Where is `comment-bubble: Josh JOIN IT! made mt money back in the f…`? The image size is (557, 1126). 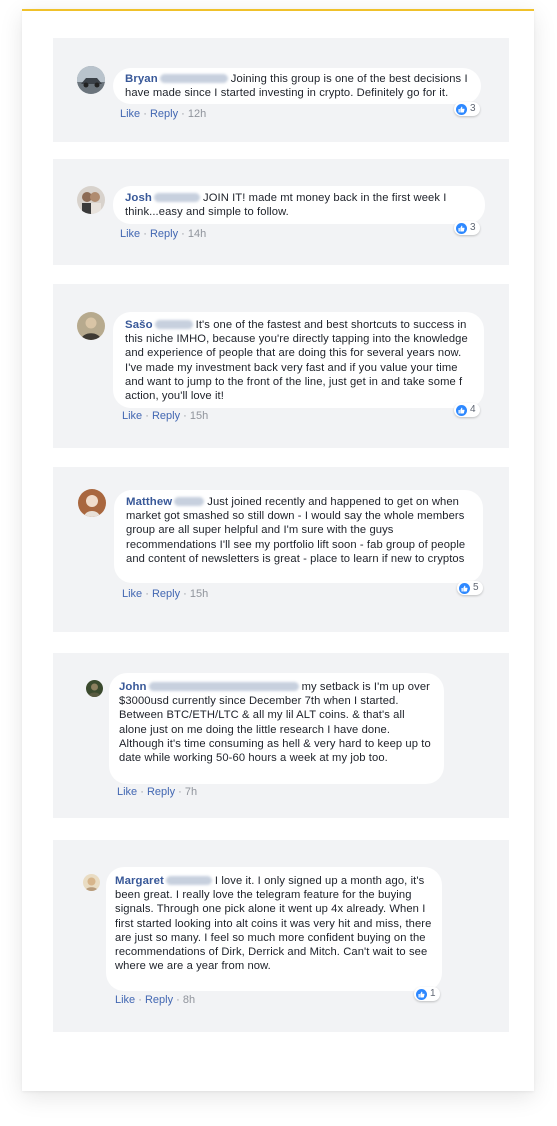
comment-bubble: Josh JOIN IT! made mt money back in the f… is located at coordinates (299, 205).